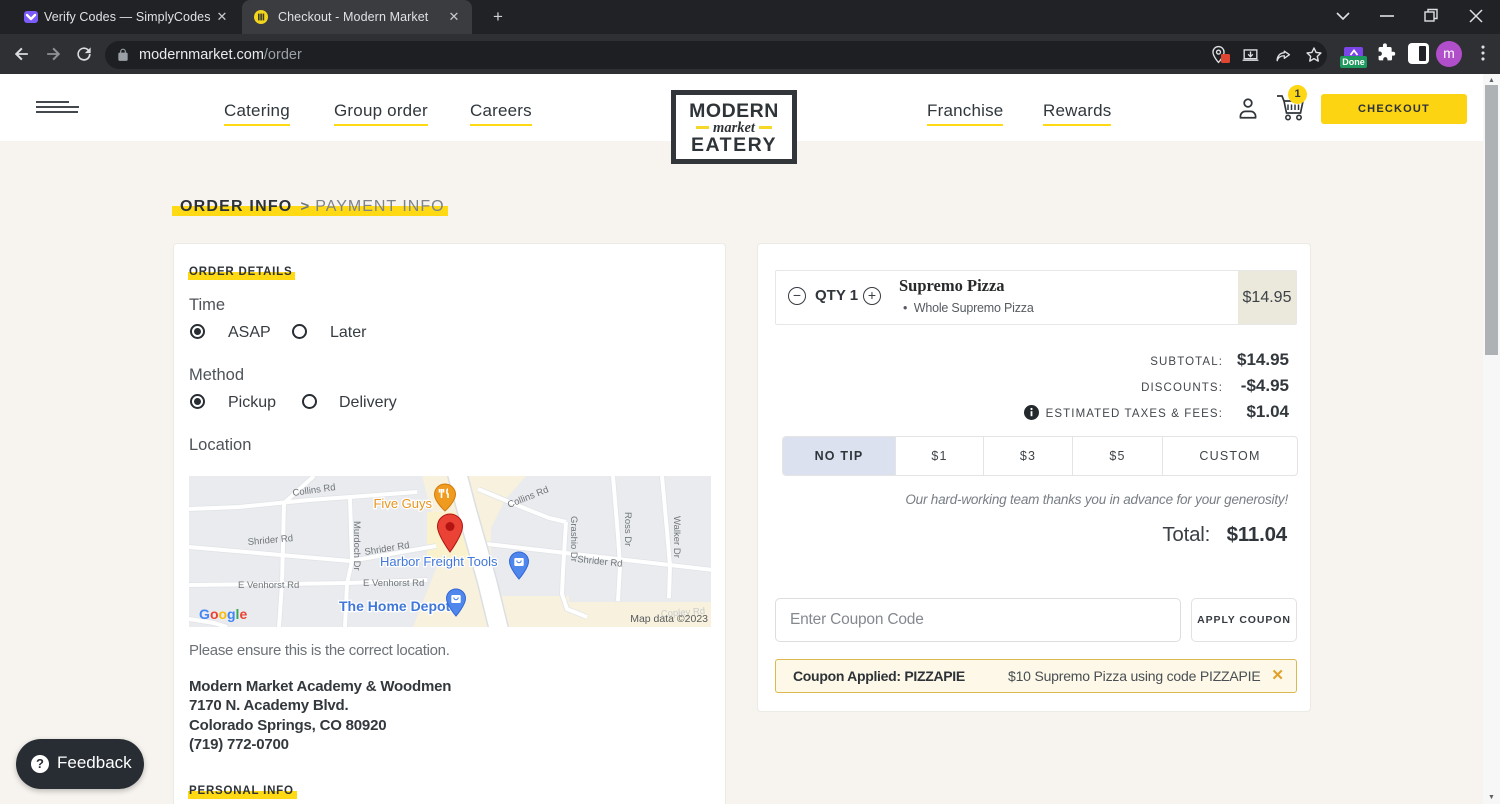 This screenshot has width=1500, height=804. I want to click on svg-text: Harbor Freight Tools, so click(439, 561).